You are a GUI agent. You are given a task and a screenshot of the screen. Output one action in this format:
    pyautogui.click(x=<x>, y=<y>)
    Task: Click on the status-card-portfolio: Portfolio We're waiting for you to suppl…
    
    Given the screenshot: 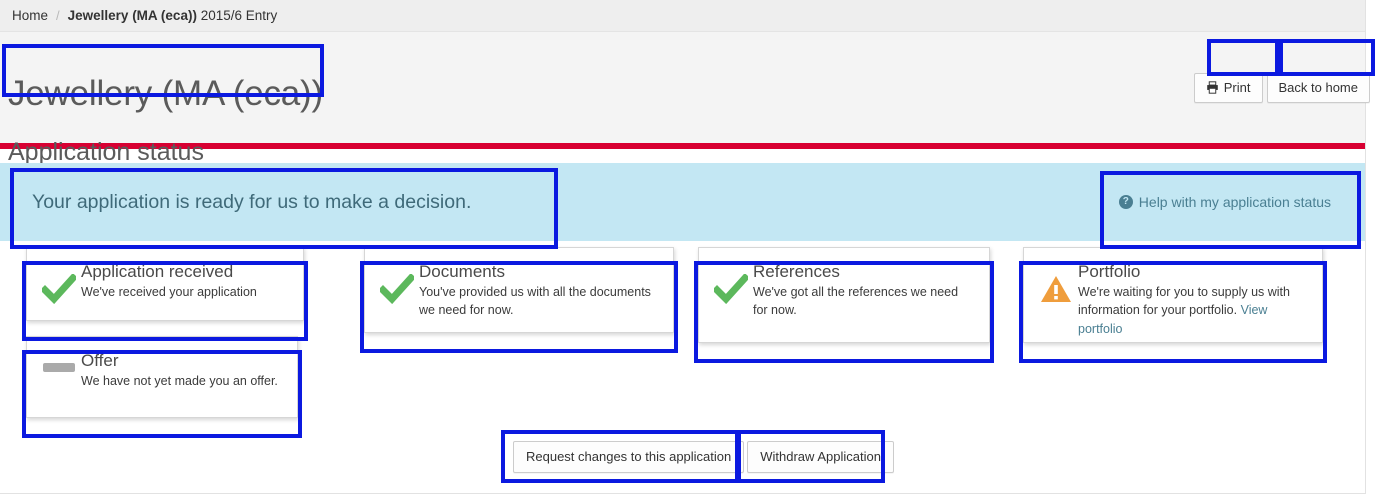 What is the action you would take?
    pyautogui.click(x=1173, y=295)
    